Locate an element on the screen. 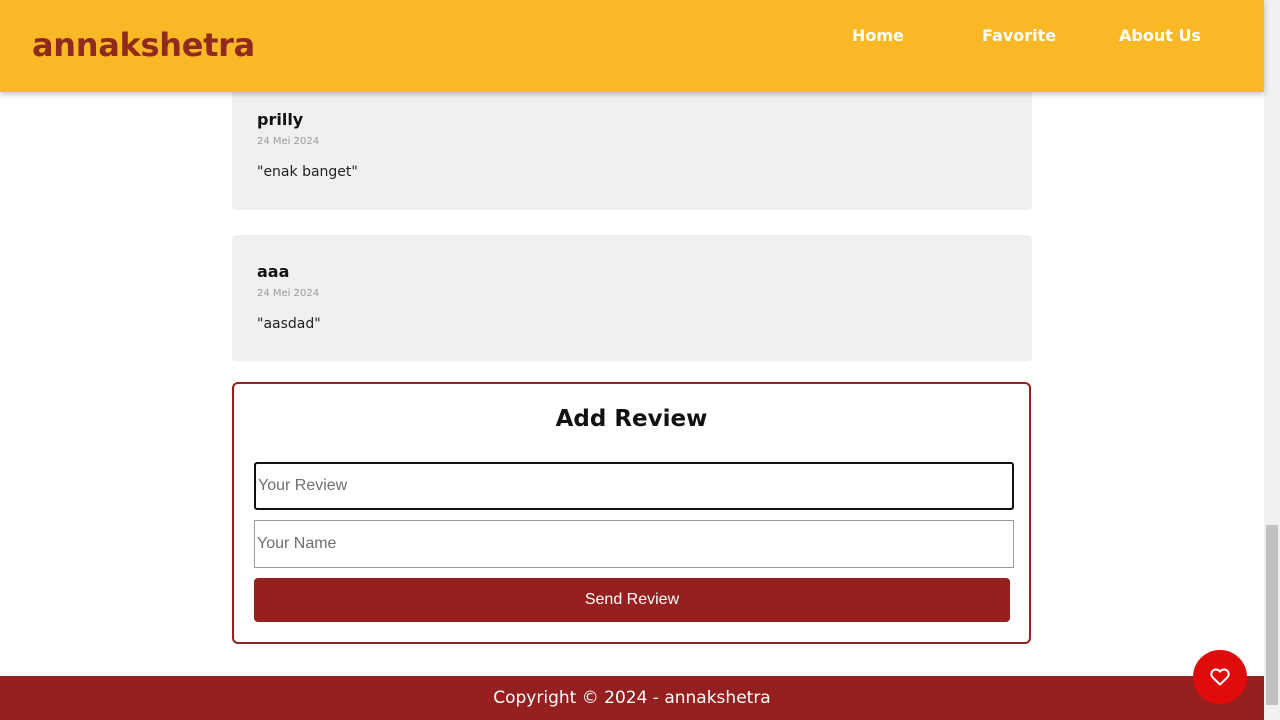 The height and width of the screenshot is (720, 1280). favorite-fab-button is located at coordinates (1220, 677).